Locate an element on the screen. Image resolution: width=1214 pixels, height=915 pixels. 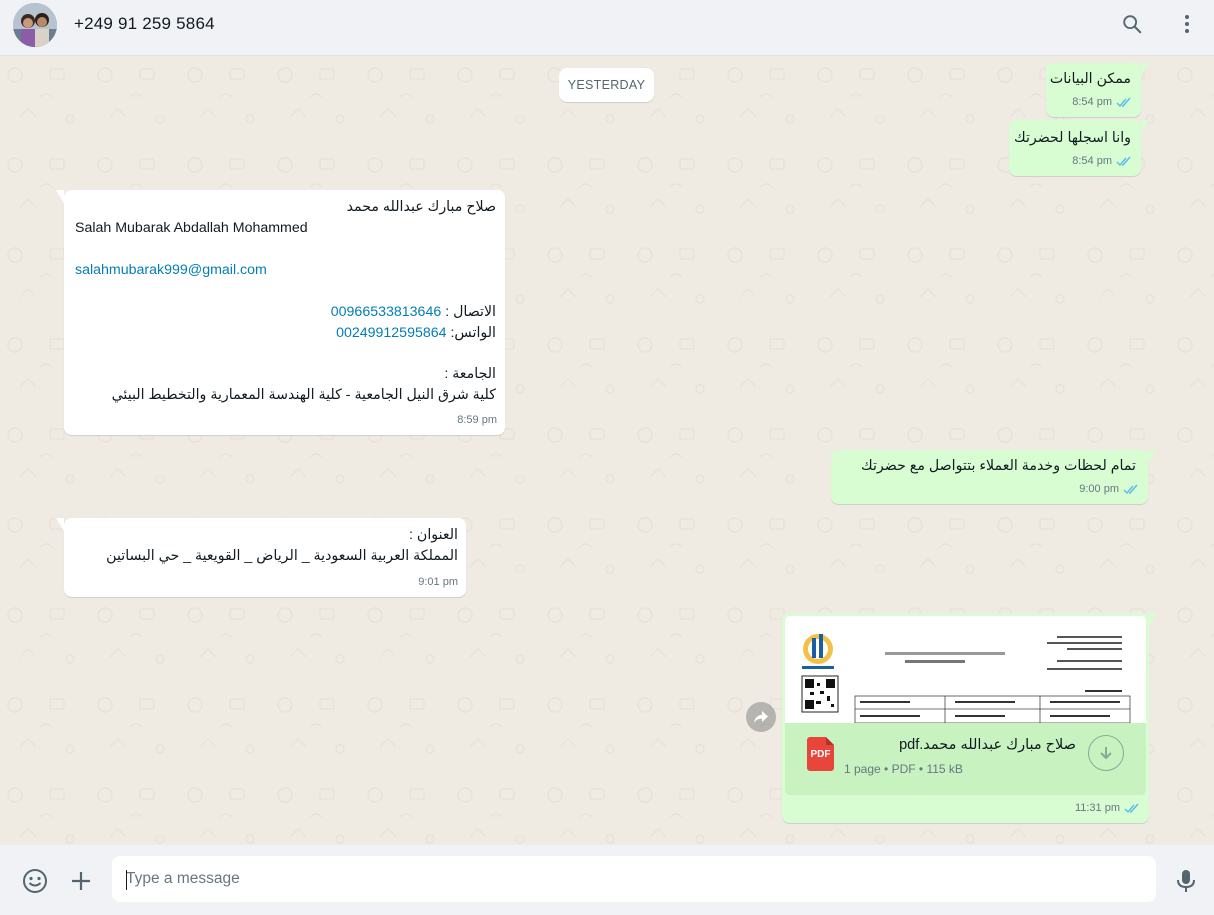
forward-icon is located at coordinates (761, 717).